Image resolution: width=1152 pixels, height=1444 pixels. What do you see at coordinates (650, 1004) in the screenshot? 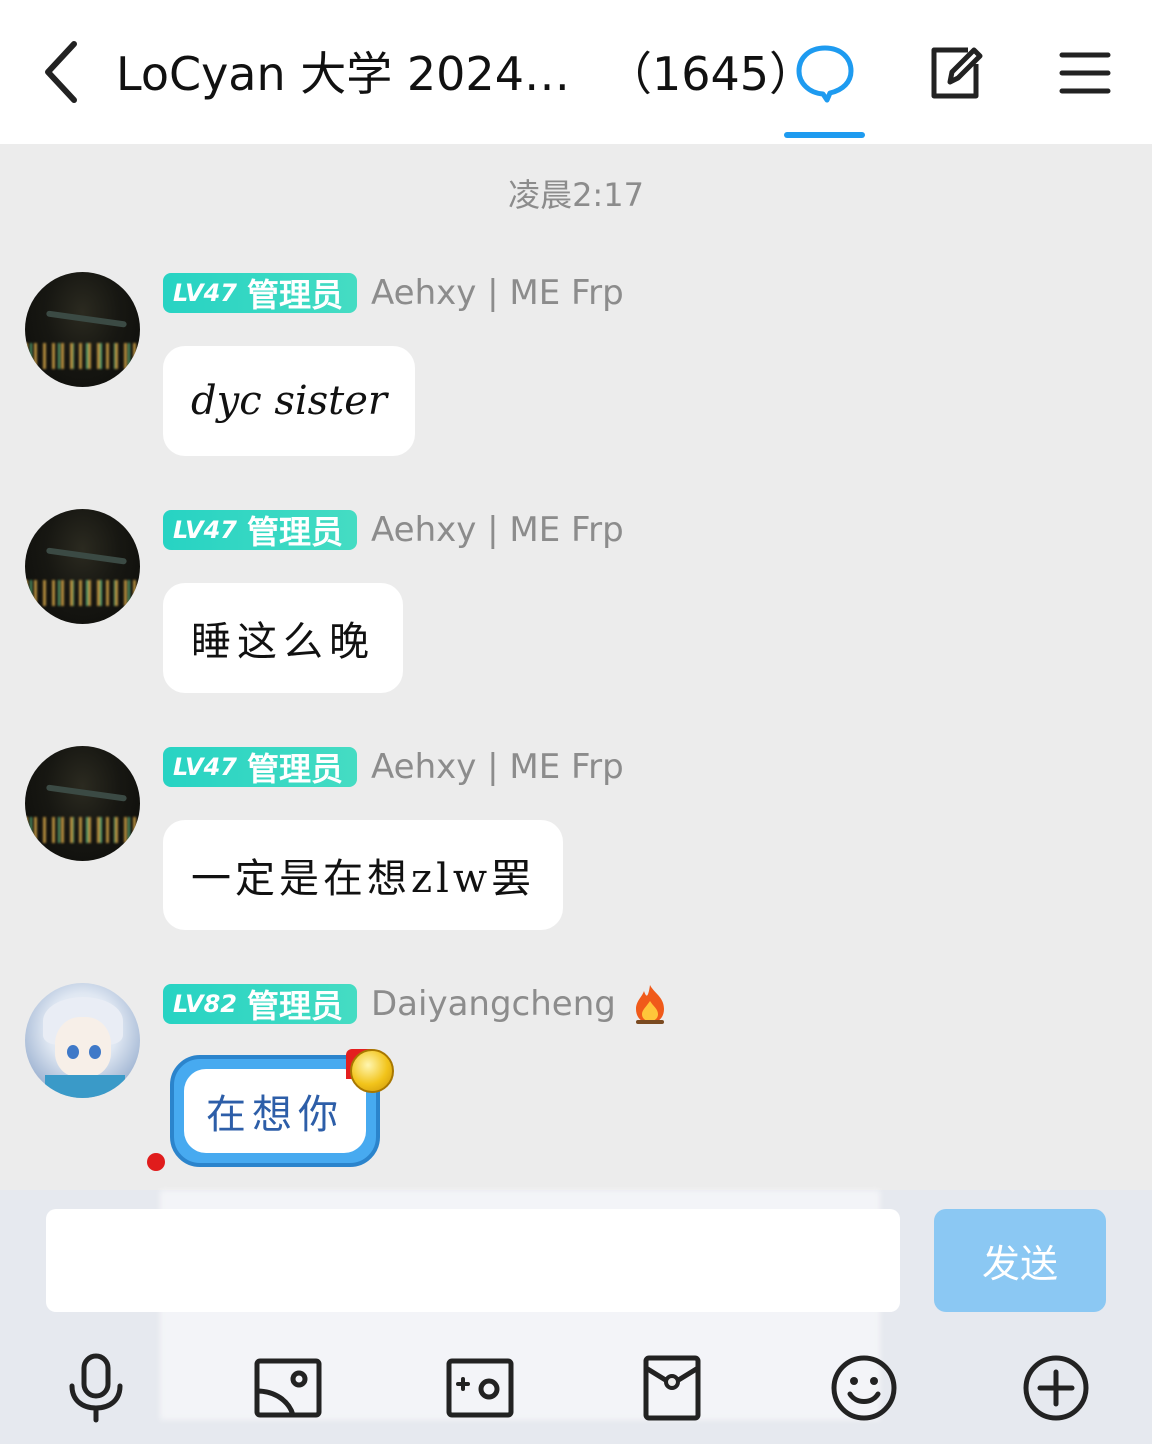
I see `fire-emoji-icon` at bounding box center [650, 1004].